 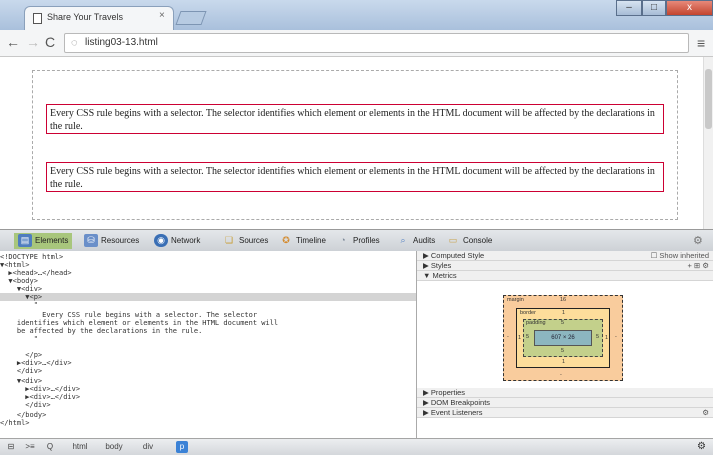 What do you see at coordinates (698, 266) in the screenshot?
I see `styles-tools: + ⊞ ⚙` at bounding box center [698, 266].